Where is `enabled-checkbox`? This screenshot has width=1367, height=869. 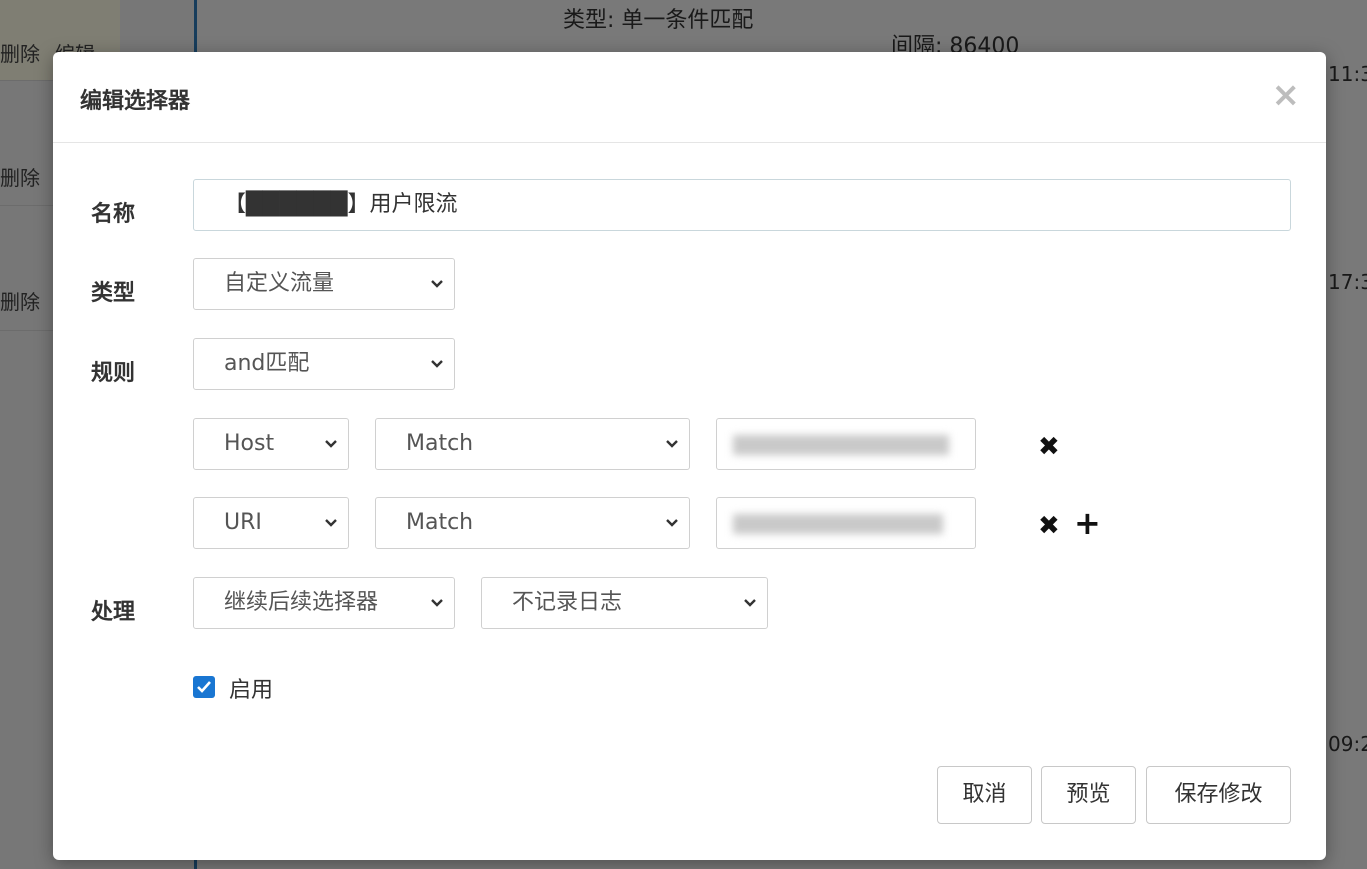 enabled-checkbox is located at coordinates (204, 687).